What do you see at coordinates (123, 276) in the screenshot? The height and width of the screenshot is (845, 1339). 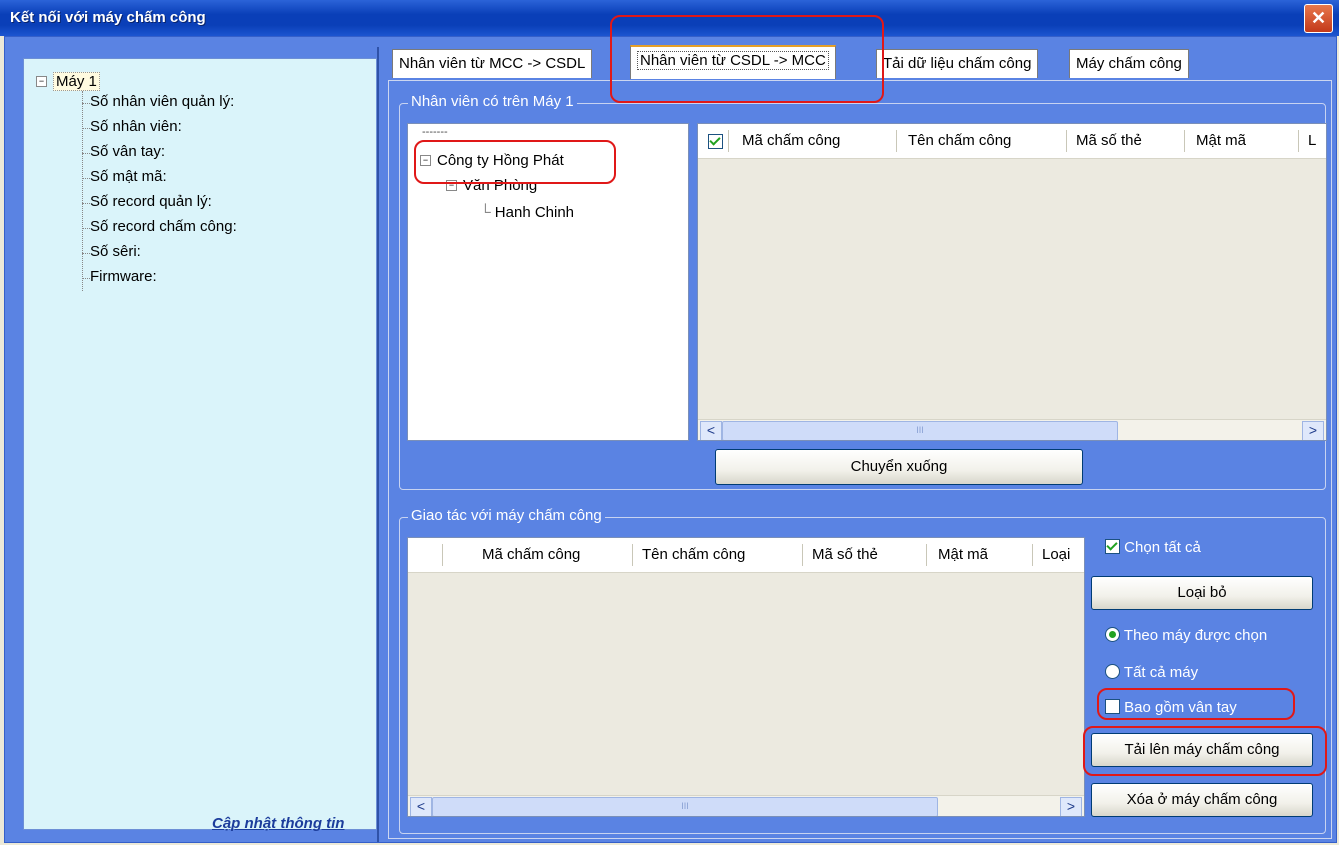 I see `tree-item-firmware: Firmware:` at bounding box center [123, 276].